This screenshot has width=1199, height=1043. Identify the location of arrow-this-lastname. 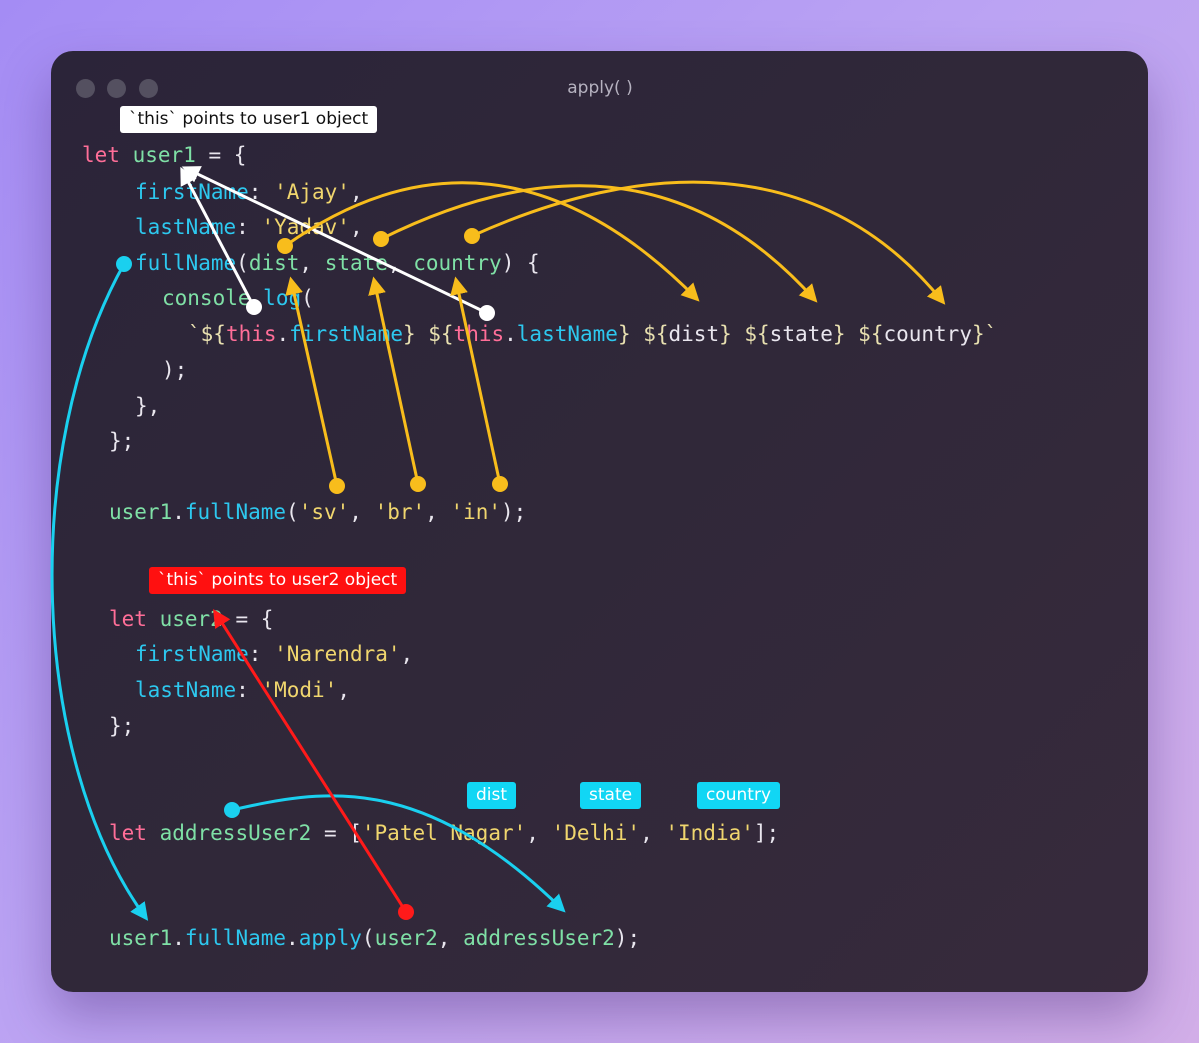
(334, 240).